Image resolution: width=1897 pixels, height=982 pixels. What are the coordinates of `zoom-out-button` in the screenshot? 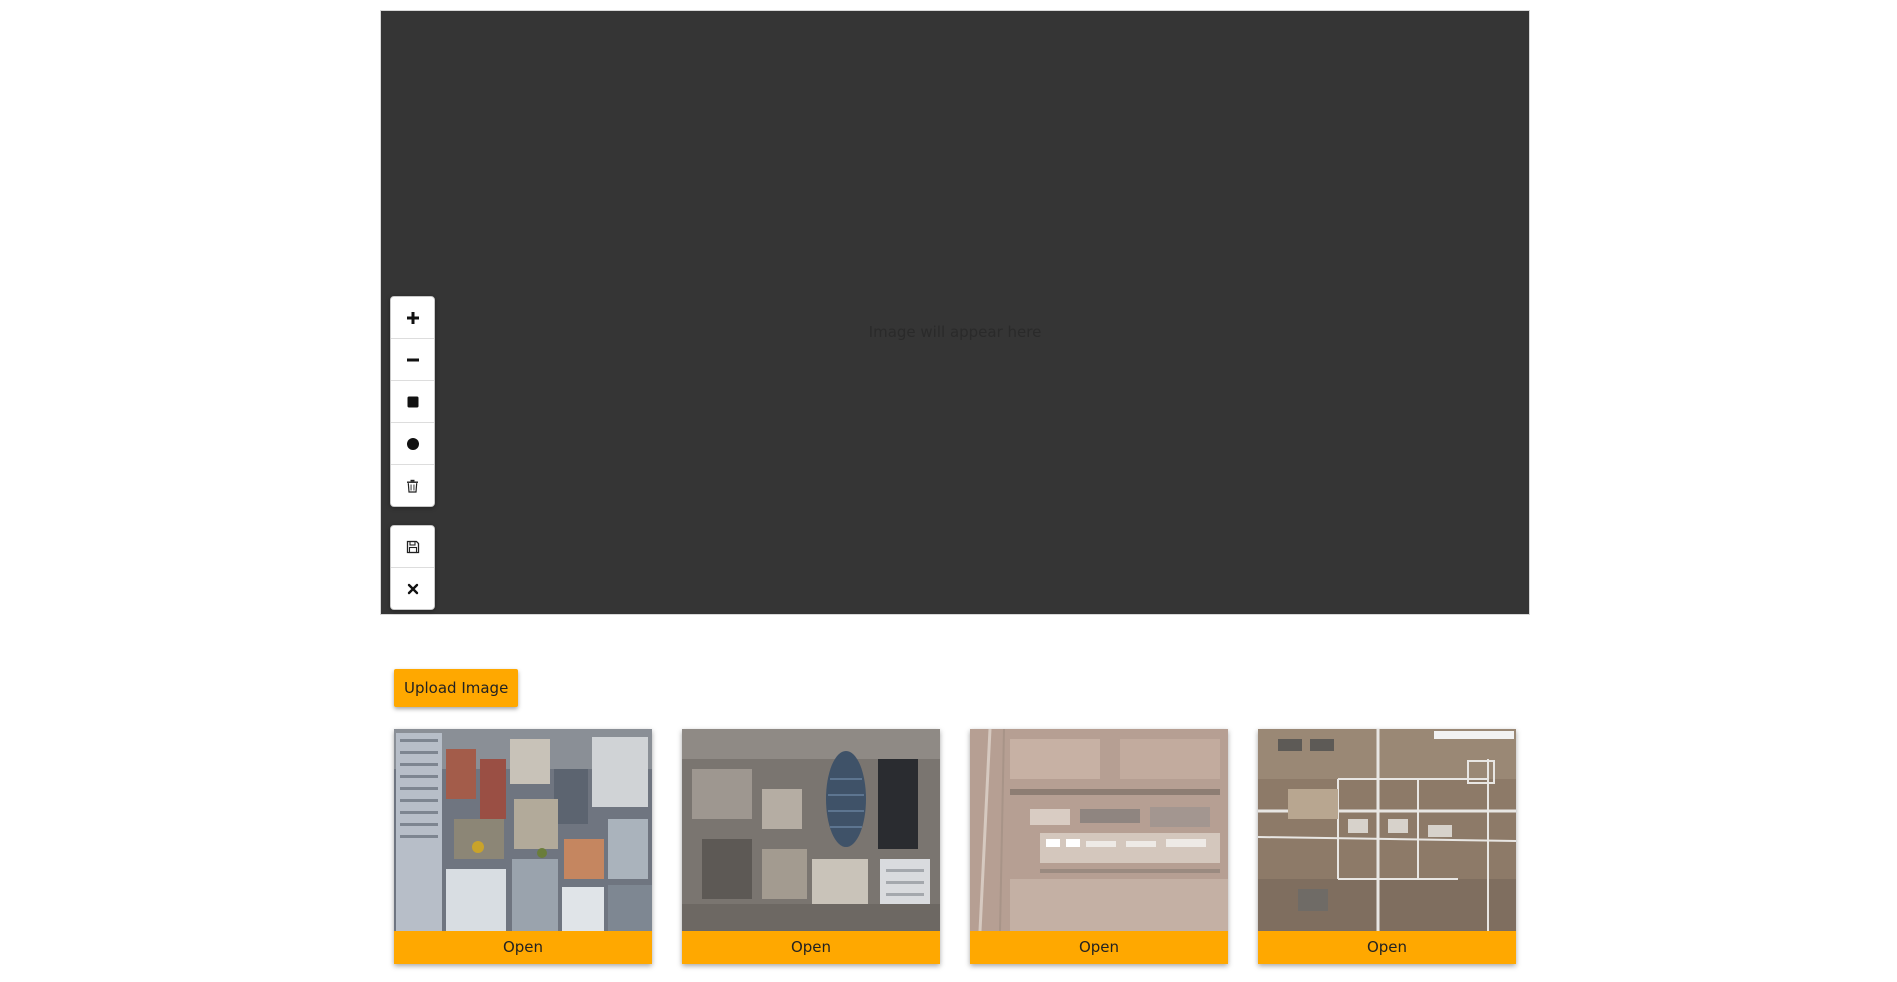 It's located at (412, 360).